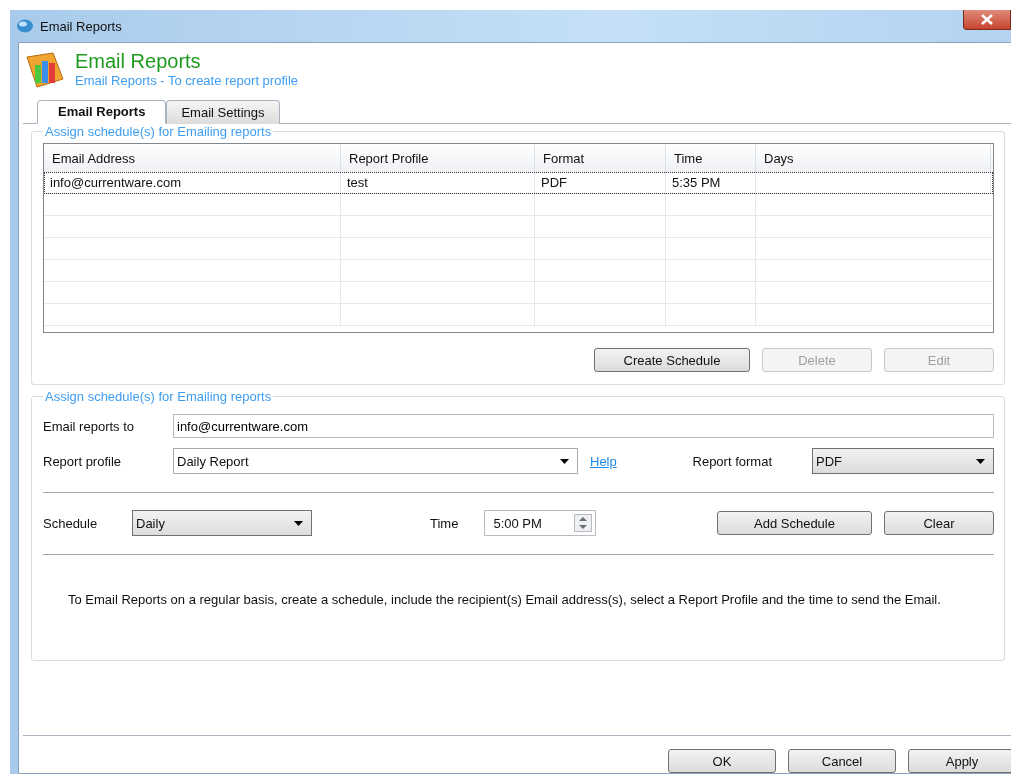 This screenshot has width=1011, height=774. Describe the element at coordinates (102, 112) in the screenshot. I see `tab: Email Reports` at that location.